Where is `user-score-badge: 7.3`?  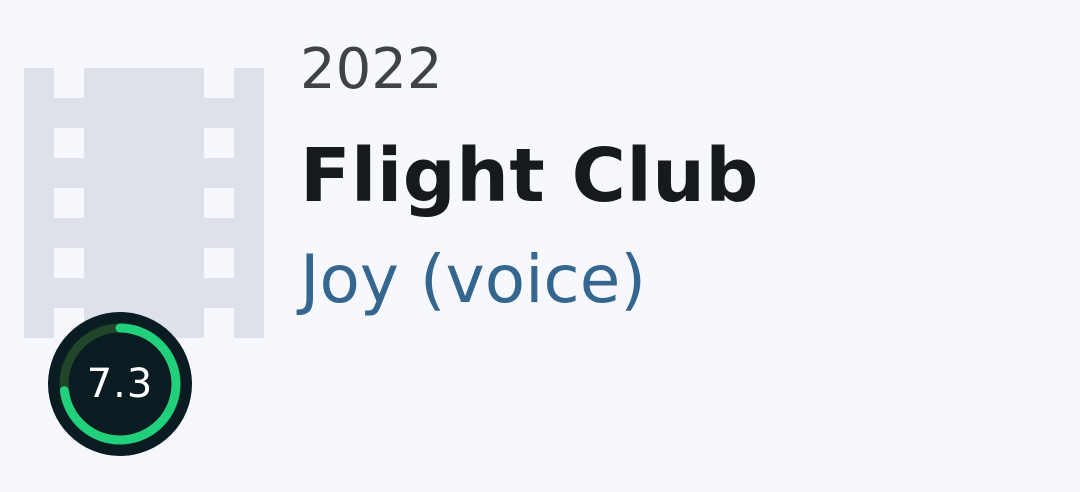 user-score-badge: 7.3 is located at coordinates (120, 384).